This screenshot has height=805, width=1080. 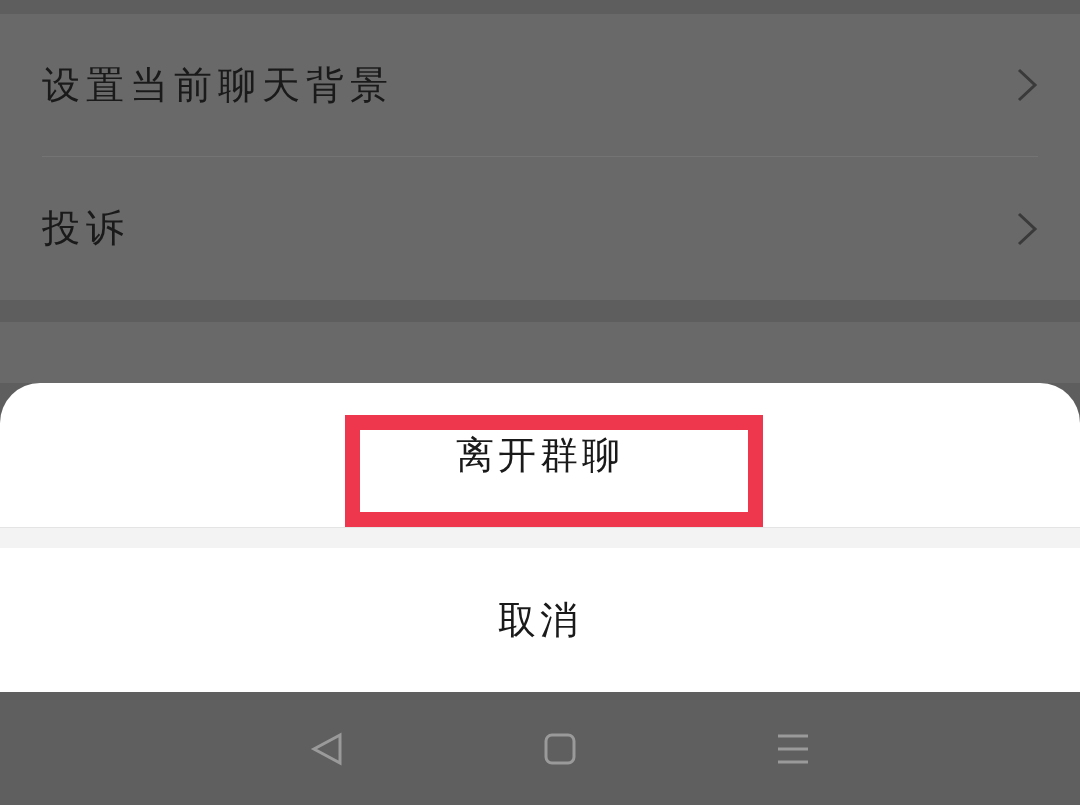 I want to click on row-label: 设置当前聊天背景, so click(x=218, y=85).